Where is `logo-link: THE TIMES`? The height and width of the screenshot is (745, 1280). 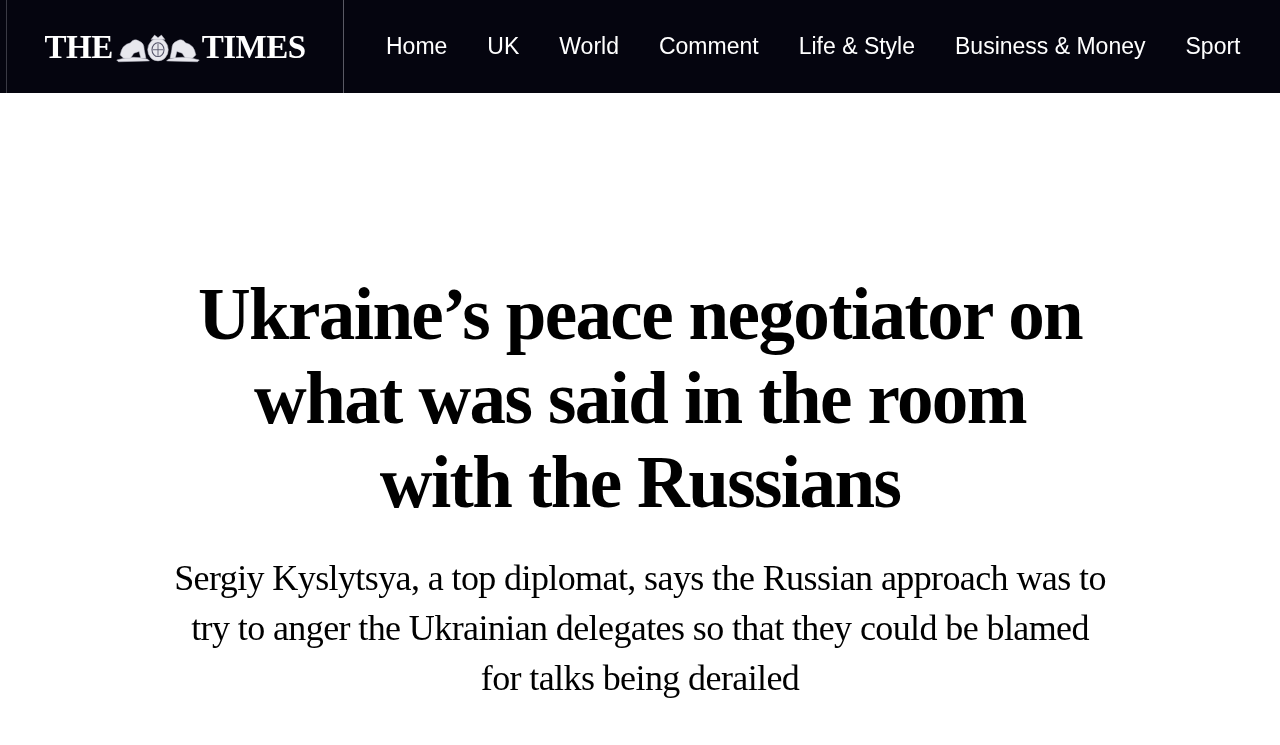
logo-link: THE TIMES is located at coordinates (175, 46).